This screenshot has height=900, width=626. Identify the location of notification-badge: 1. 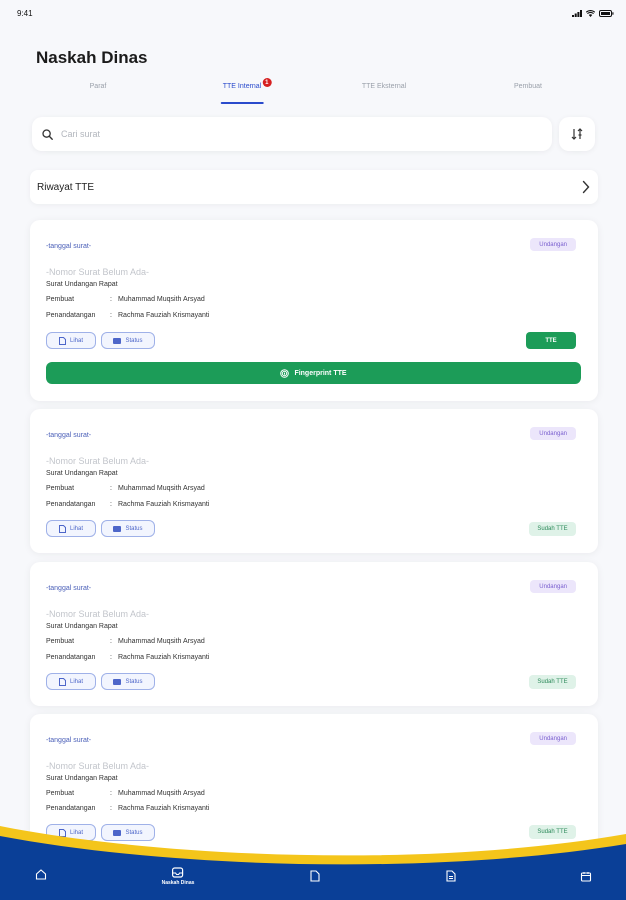
(267, 82).